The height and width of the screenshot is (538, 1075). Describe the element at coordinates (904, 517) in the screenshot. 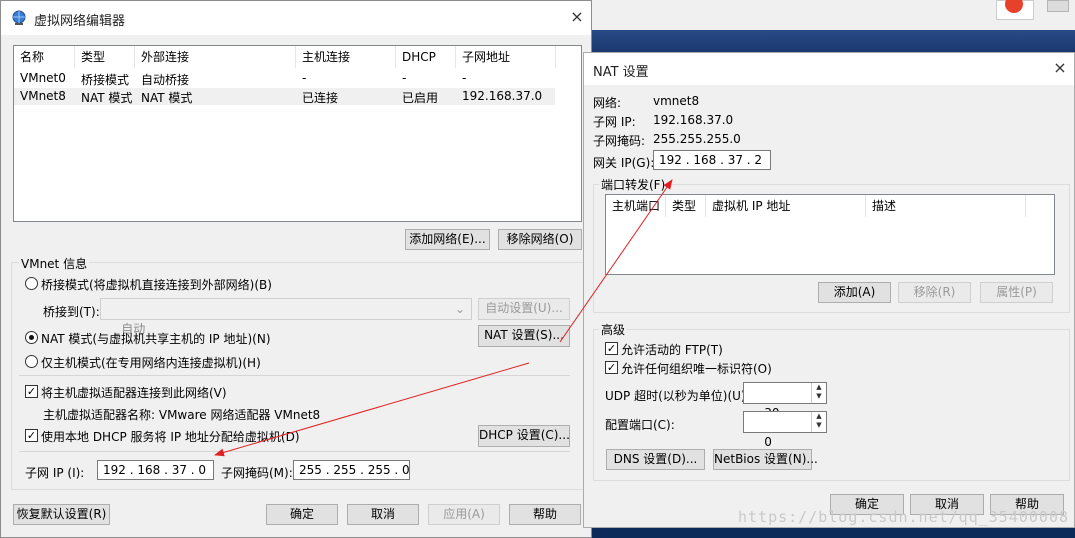

I see `watermark-text: https://blog.csdn.net/qq_35400008` at that location.